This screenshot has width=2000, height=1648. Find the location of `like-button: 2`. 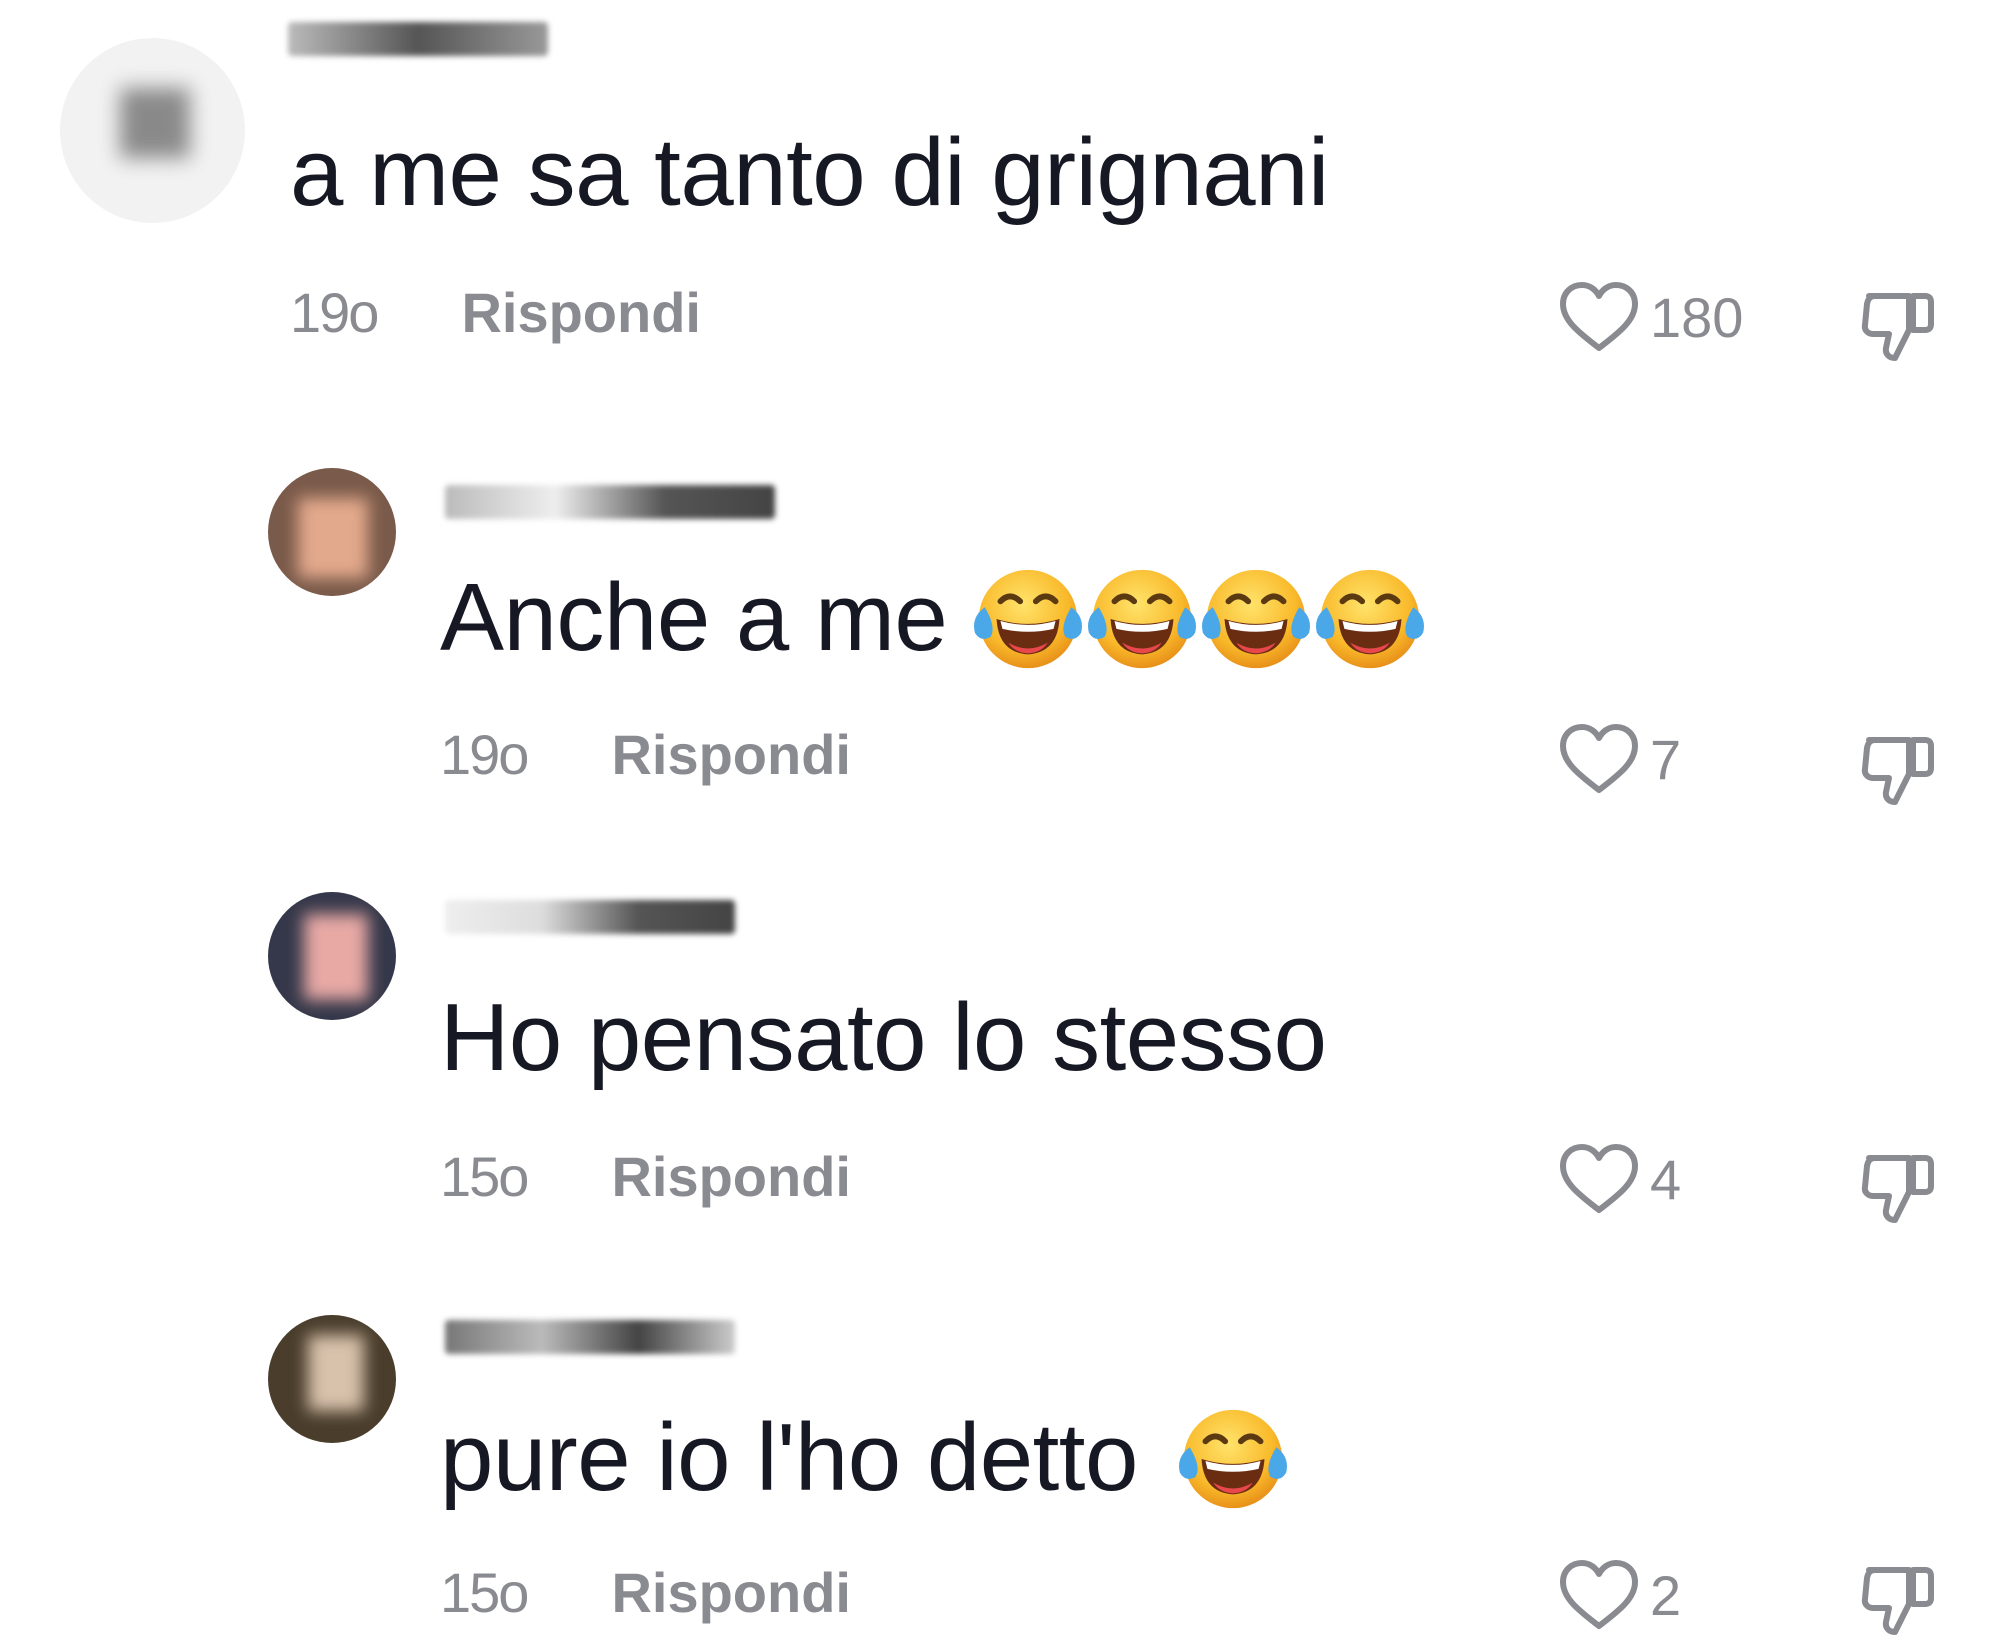

like-button: 2 is located at coordinates (1619, 1595).